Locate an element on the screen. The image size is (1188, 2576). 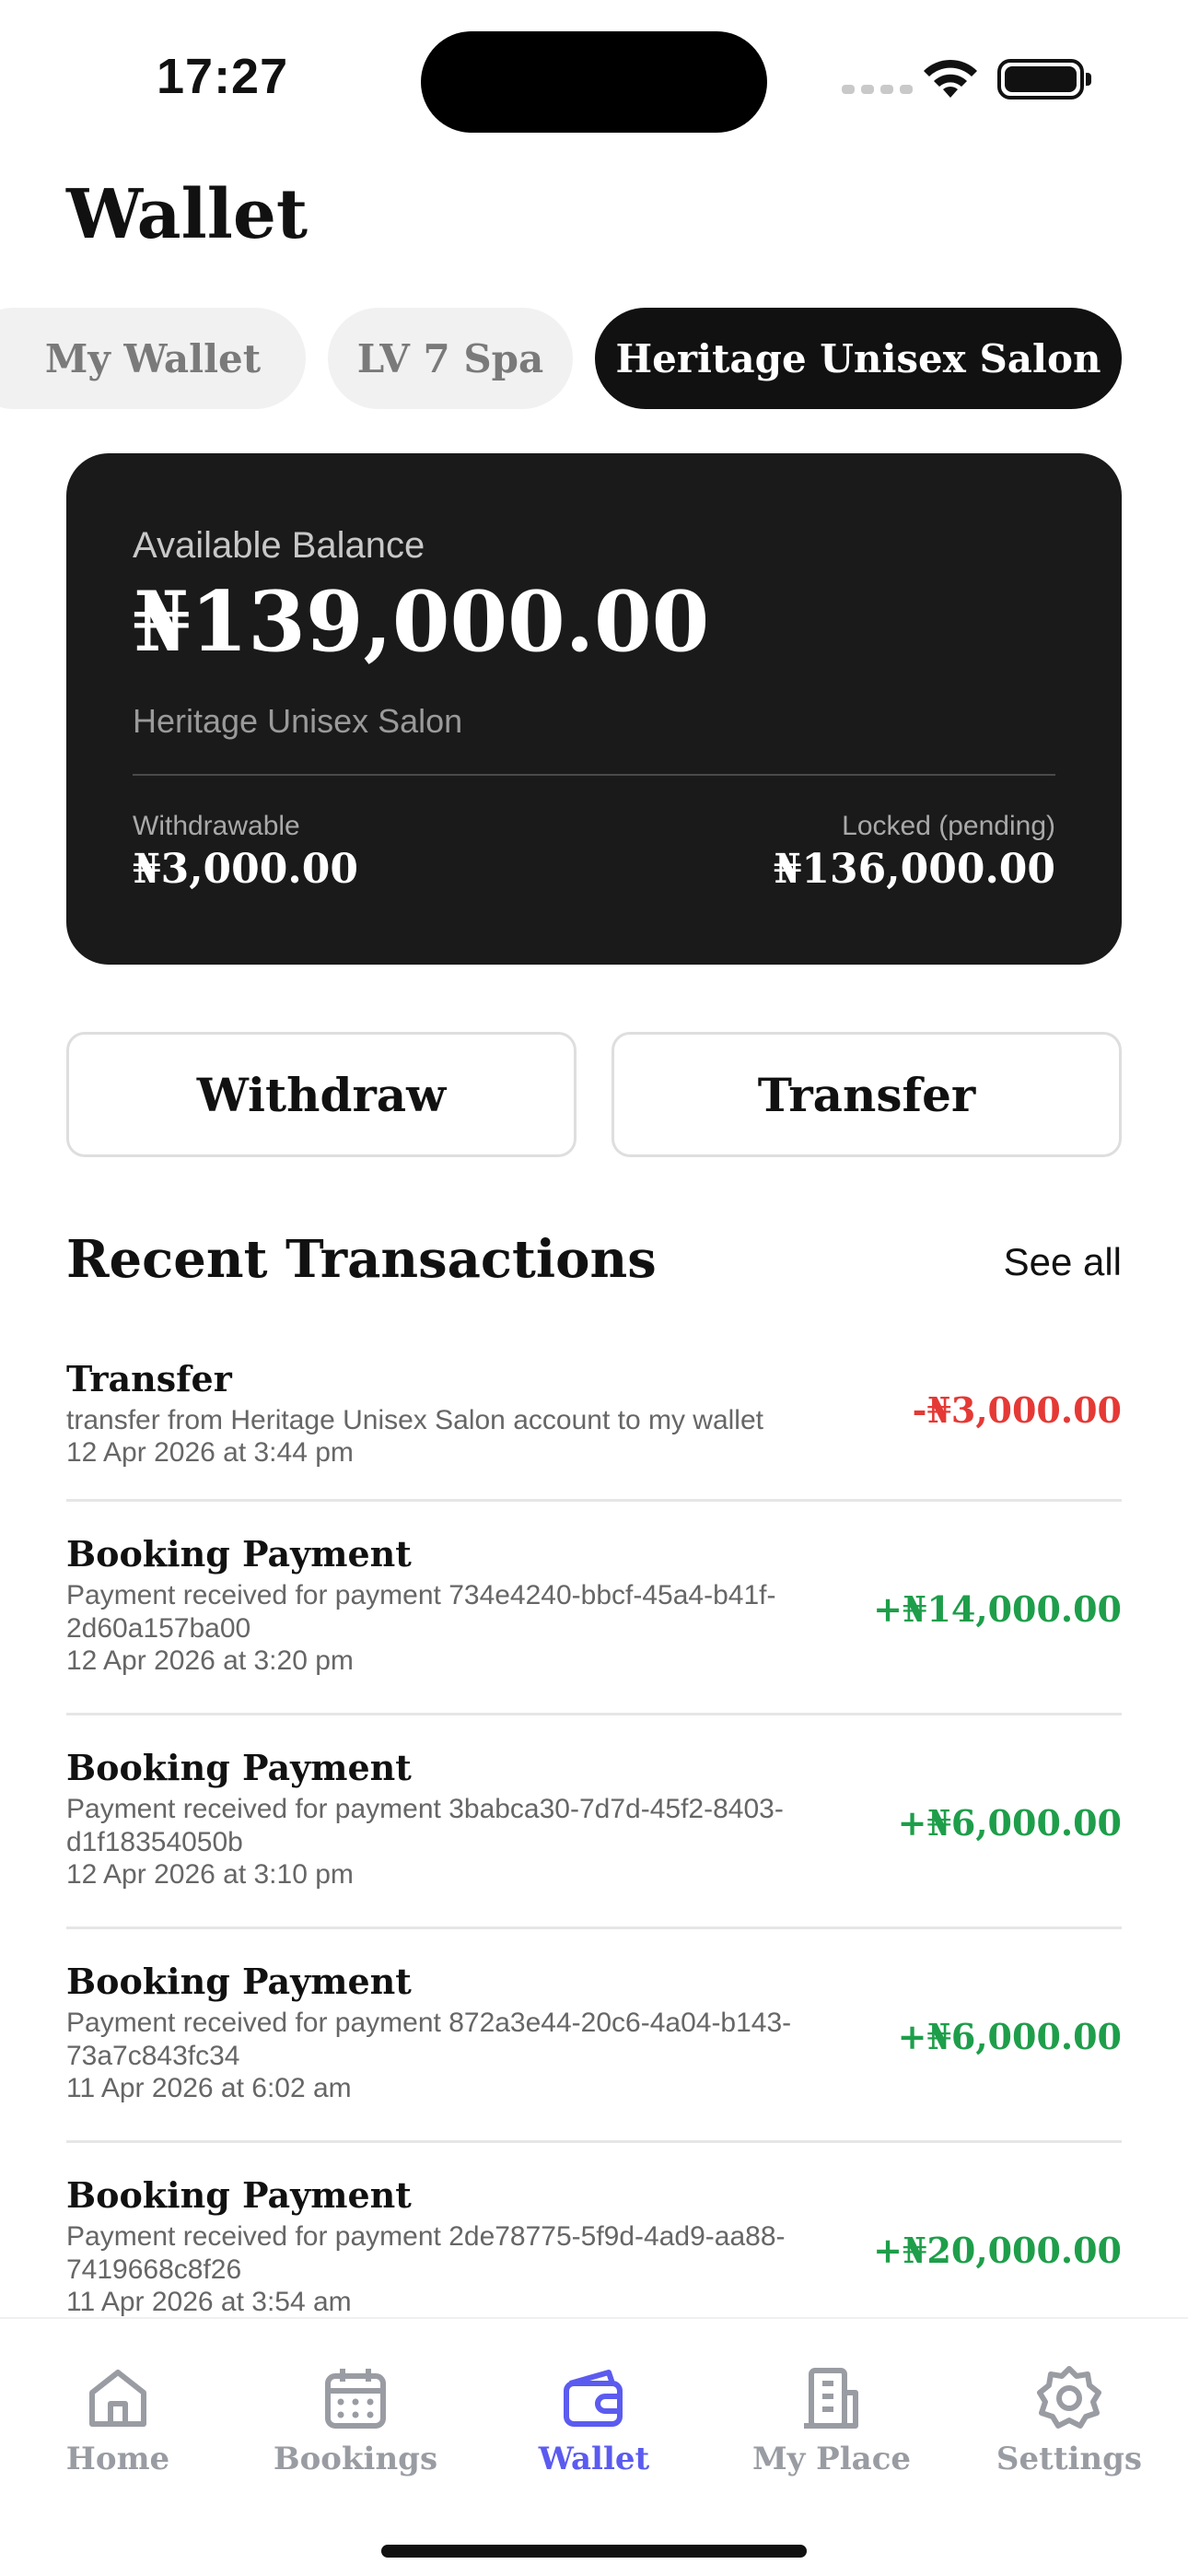
transaction-title: Transfer is located at coordinates (149, 1378).